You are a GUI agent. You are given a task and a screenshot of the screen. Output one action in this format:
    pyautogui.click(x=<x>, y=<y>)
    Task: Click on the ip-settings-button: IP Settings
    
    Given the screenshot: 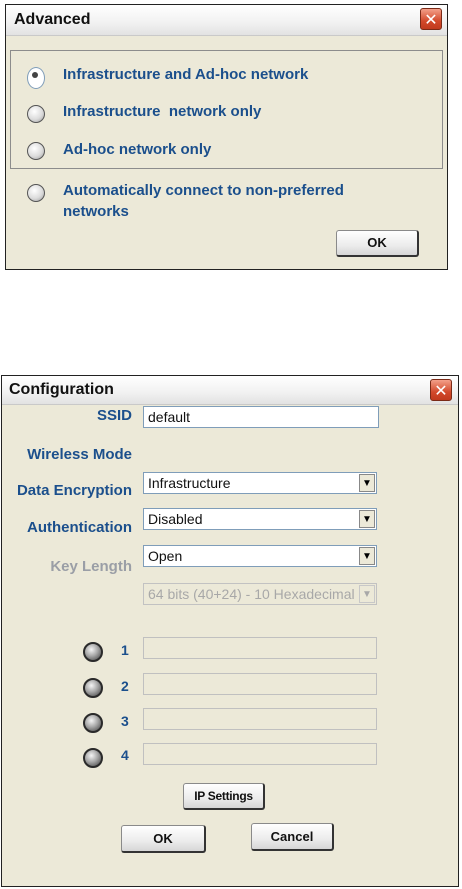 What is the action you would take?
    pyautogui.click(x=224, y=796)
    